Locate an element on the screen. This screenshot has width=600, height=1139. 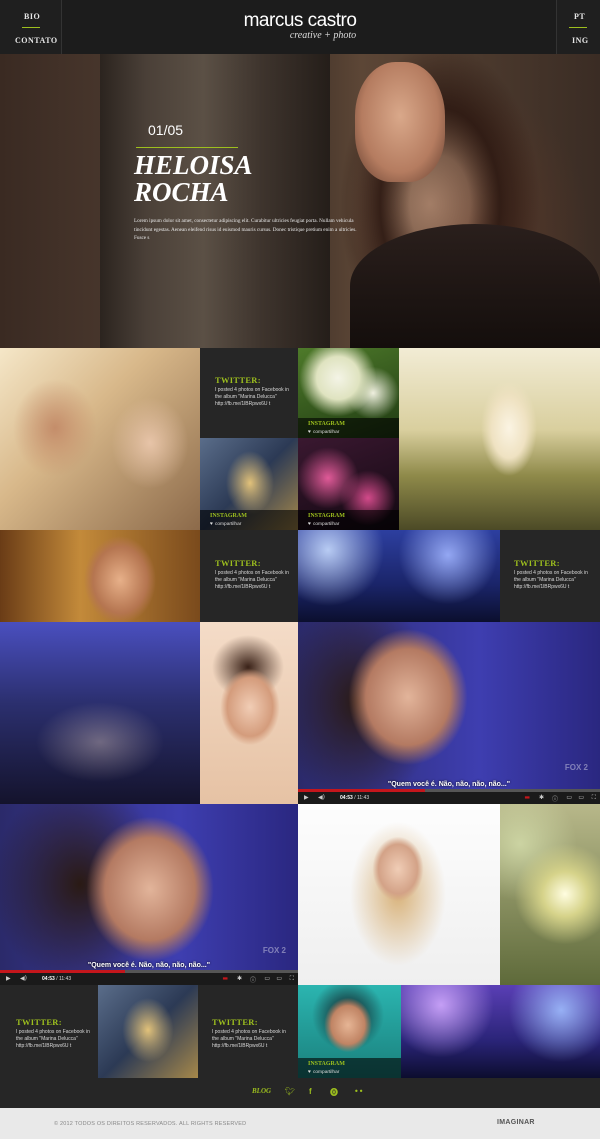
photo-sketch-portrait is located at coordinates (148, 1031).